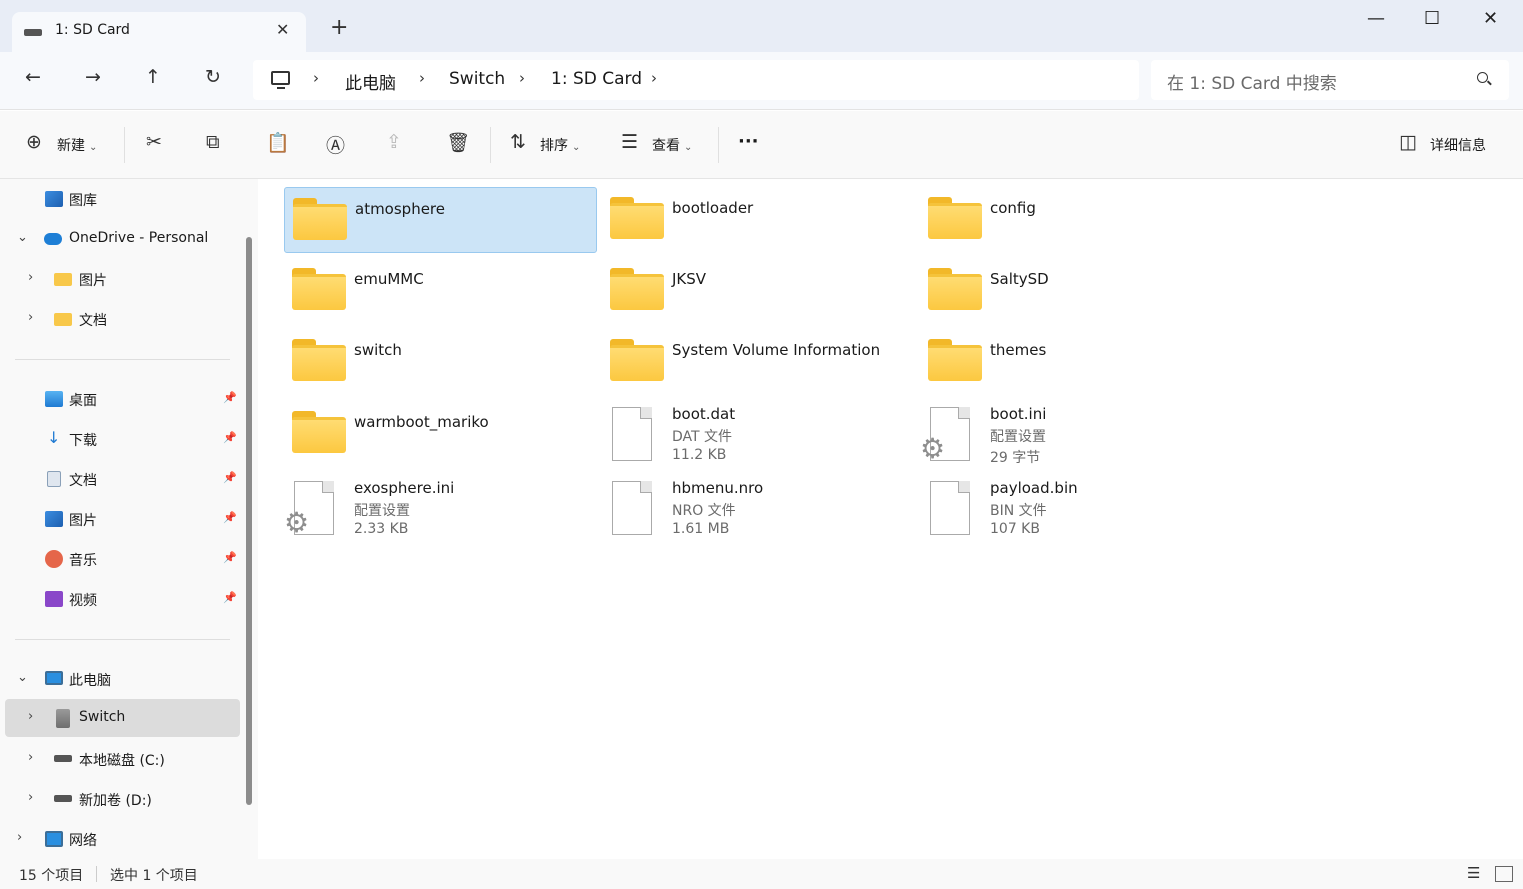  I want to click on sidebar-item-music: 音乐 📌, so click(120, 559).